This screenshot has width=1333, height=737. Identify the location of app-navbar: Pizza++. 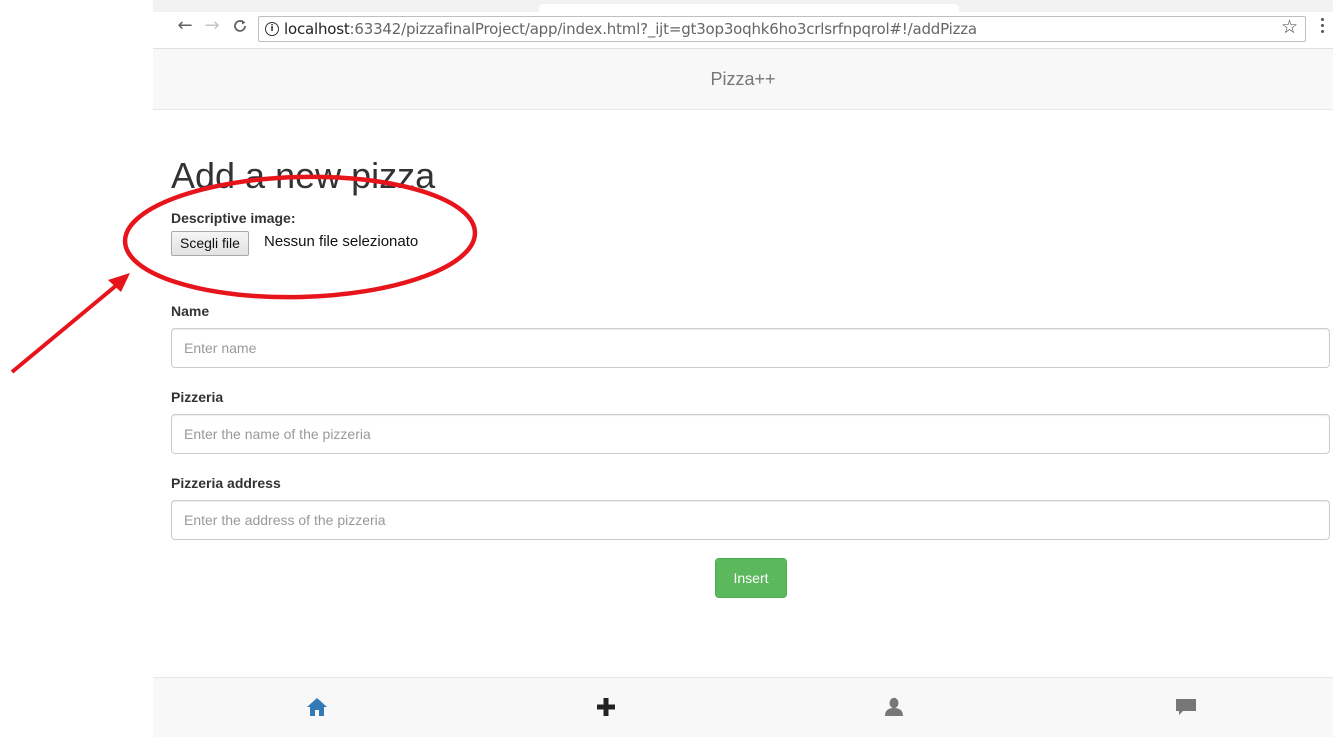
(743, 79).